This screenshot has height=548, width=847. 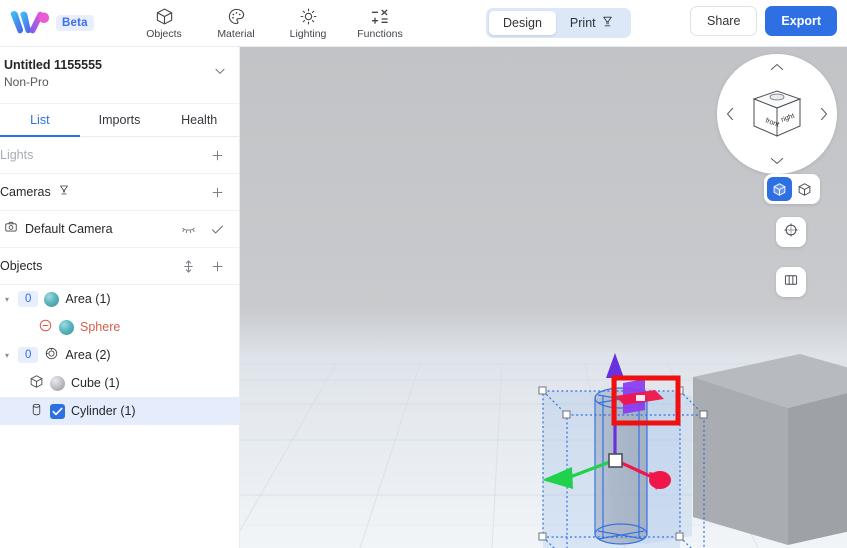 I want to click on export-button: Export, so click(x=801, y=21).